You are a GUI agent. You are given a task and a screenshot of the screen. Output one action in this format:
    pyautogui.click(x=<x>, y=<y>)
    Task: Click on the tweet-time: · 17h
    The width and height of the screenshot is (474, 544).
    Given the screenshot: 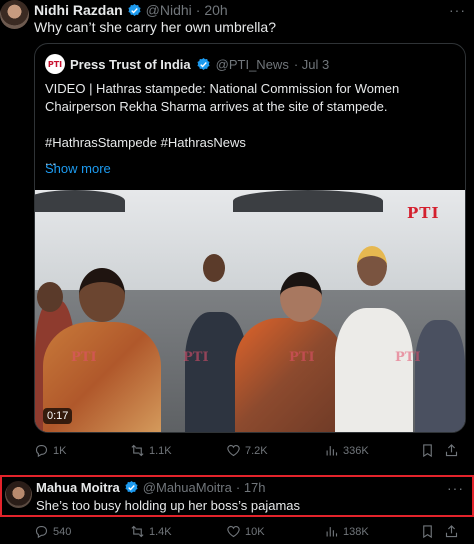 What is the action you would take?
    pyautogui.click(x=251, y=487)
    